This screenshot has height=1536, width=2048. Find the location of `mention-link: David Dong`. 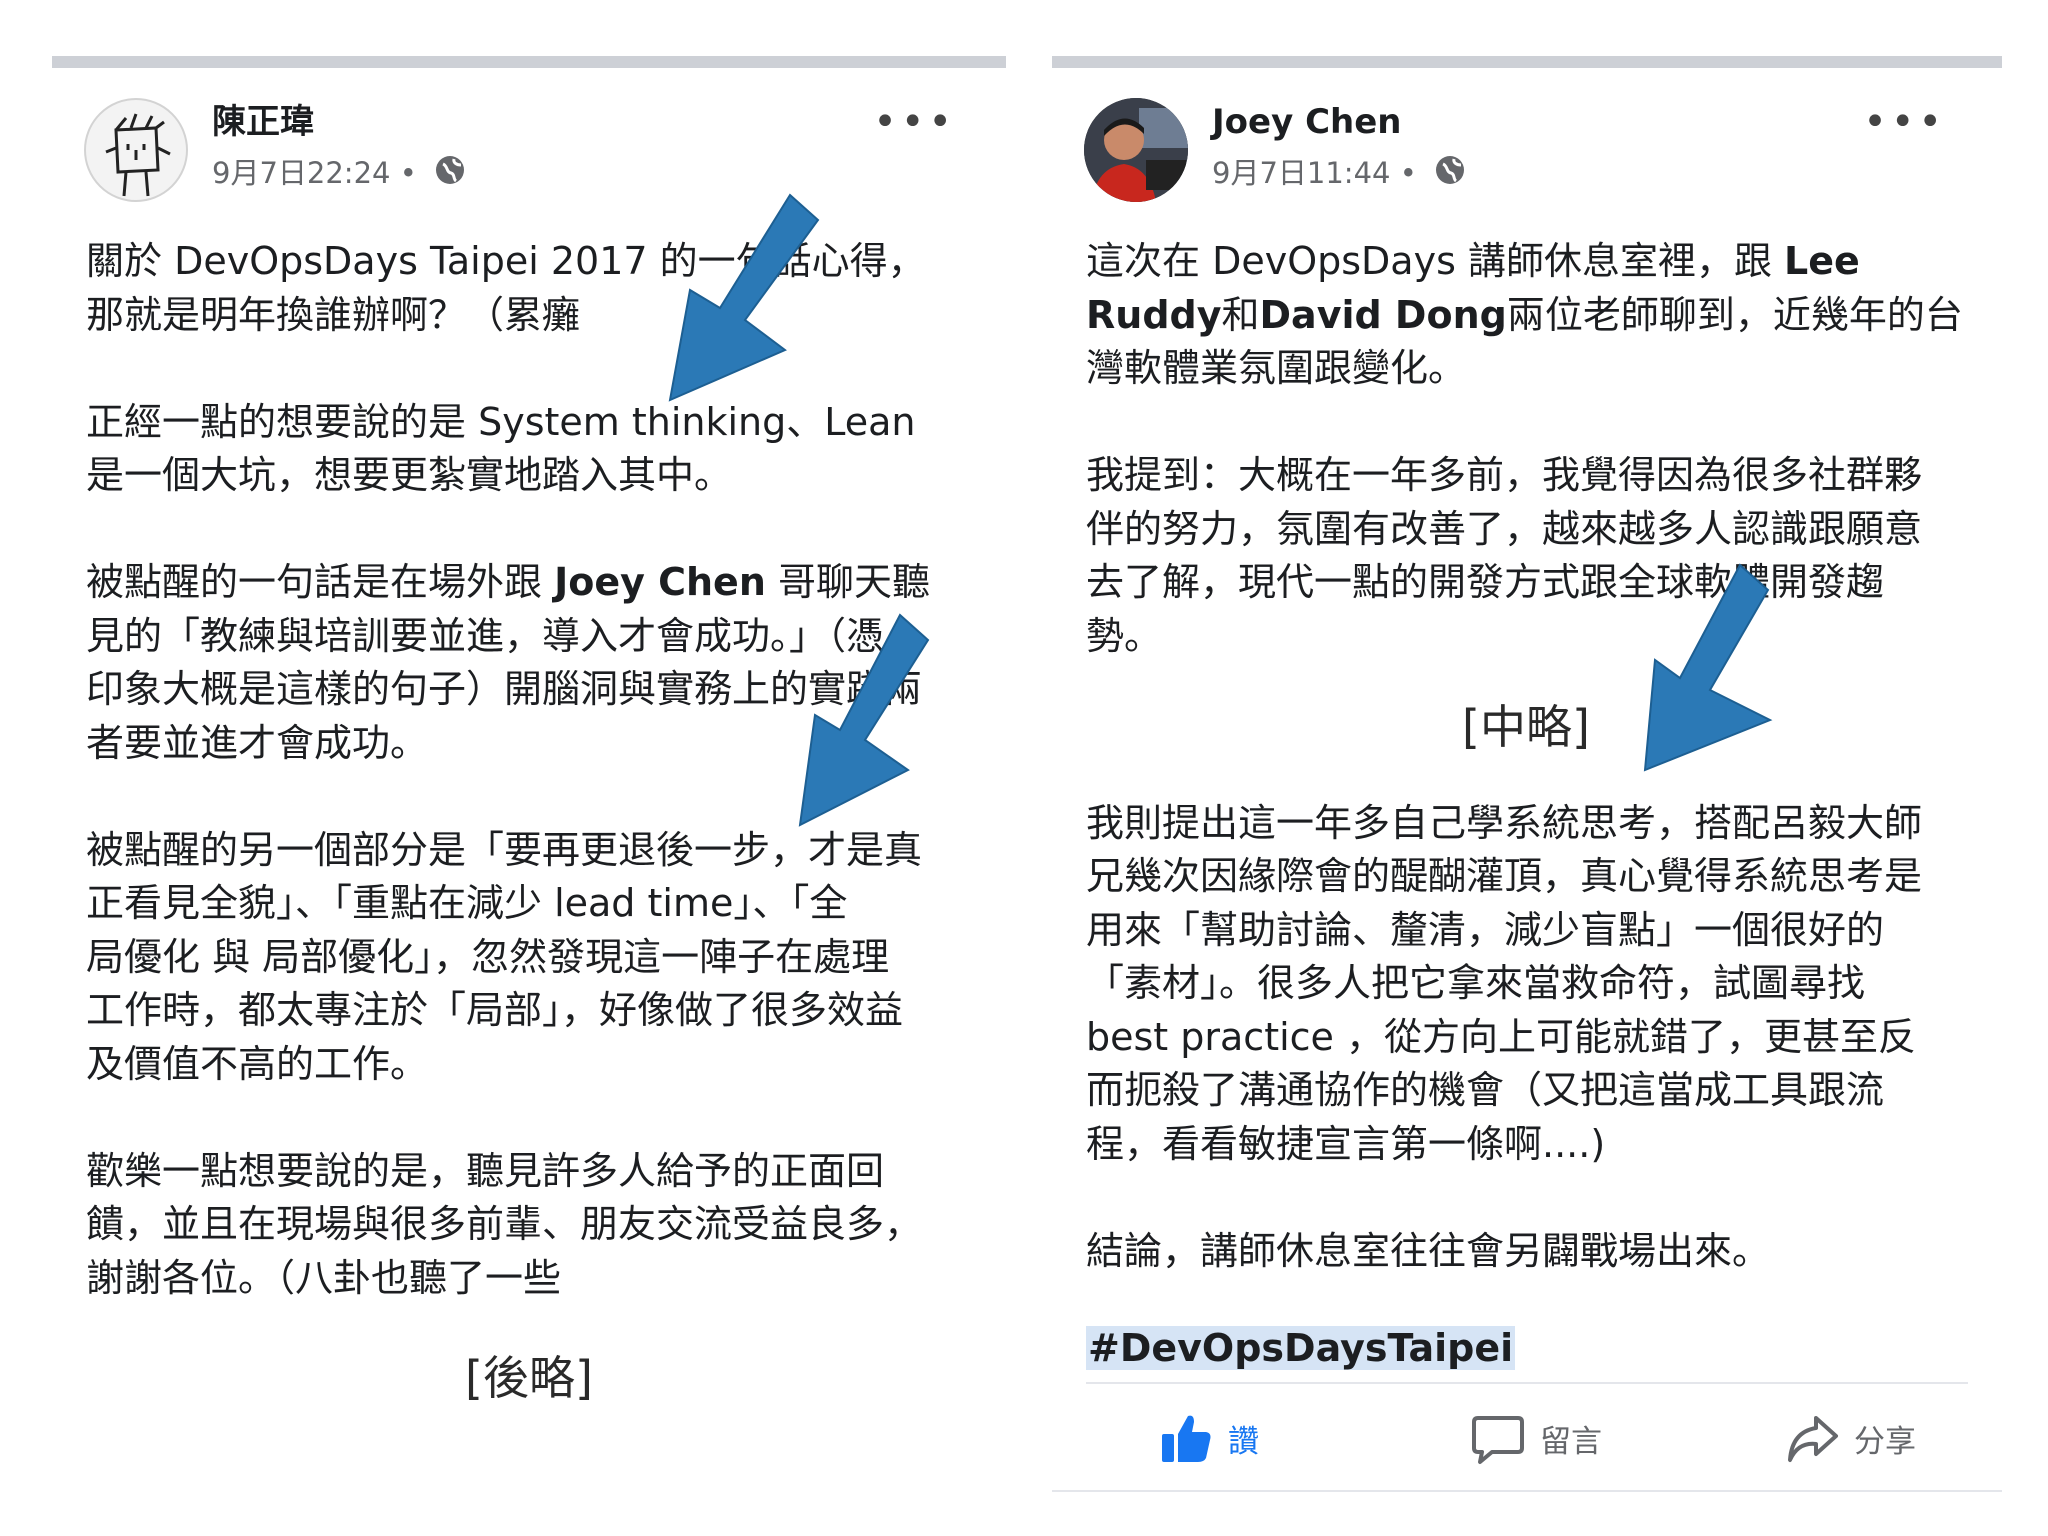

mention-link: David Dong is located at coordinates (1383, 315).